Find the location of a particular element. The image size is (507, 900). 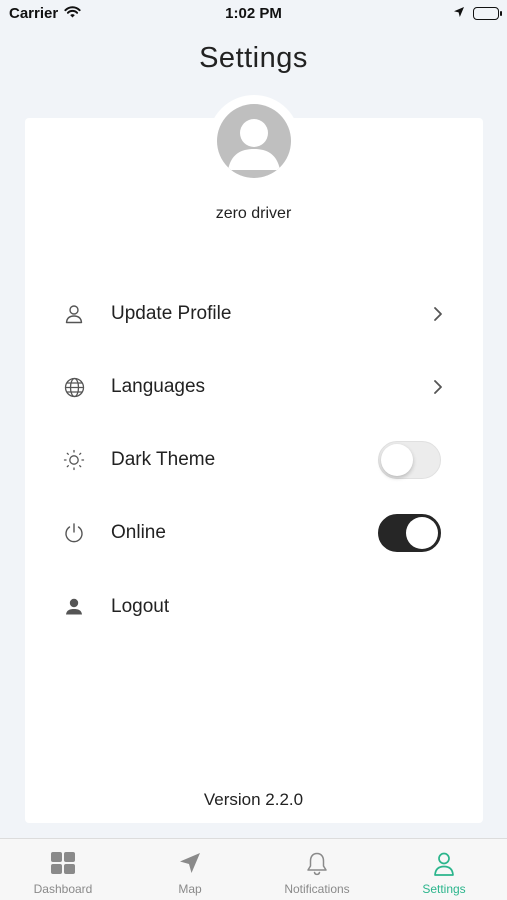

online-toggle is located at coordinates (409, 533).